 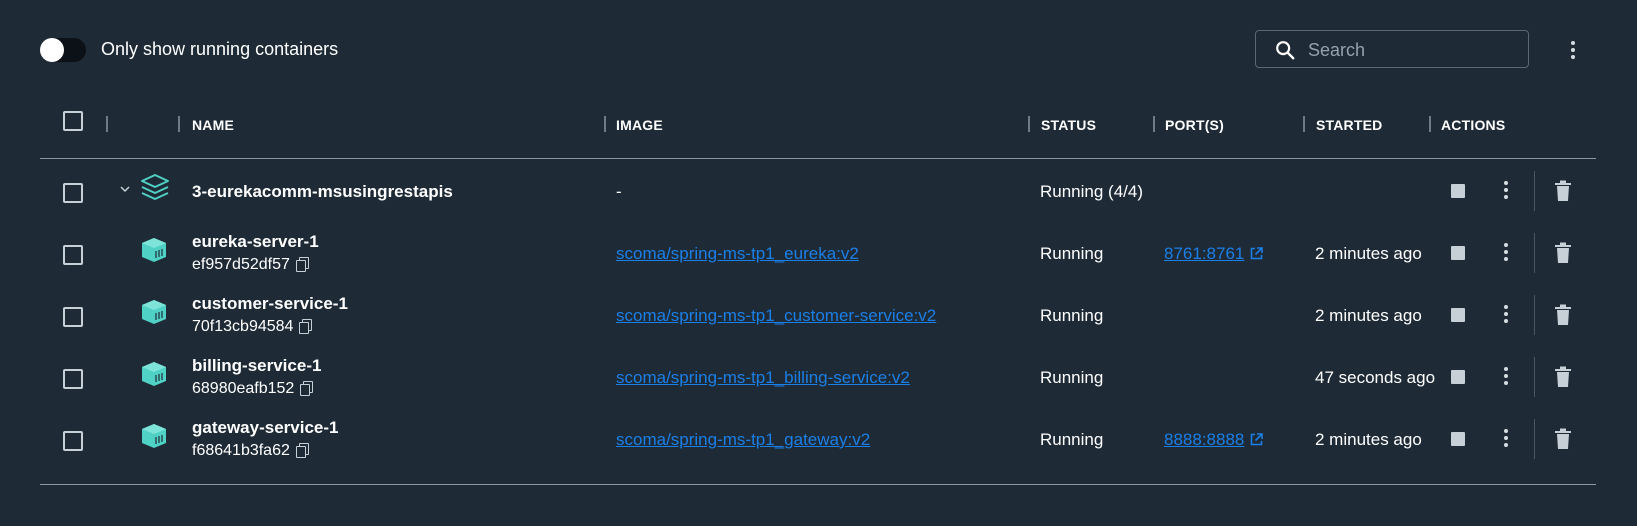 What do you see at coordinates (619, 191) in the screenshot?
I see `group-image: -` at bounding box center [619, 191].